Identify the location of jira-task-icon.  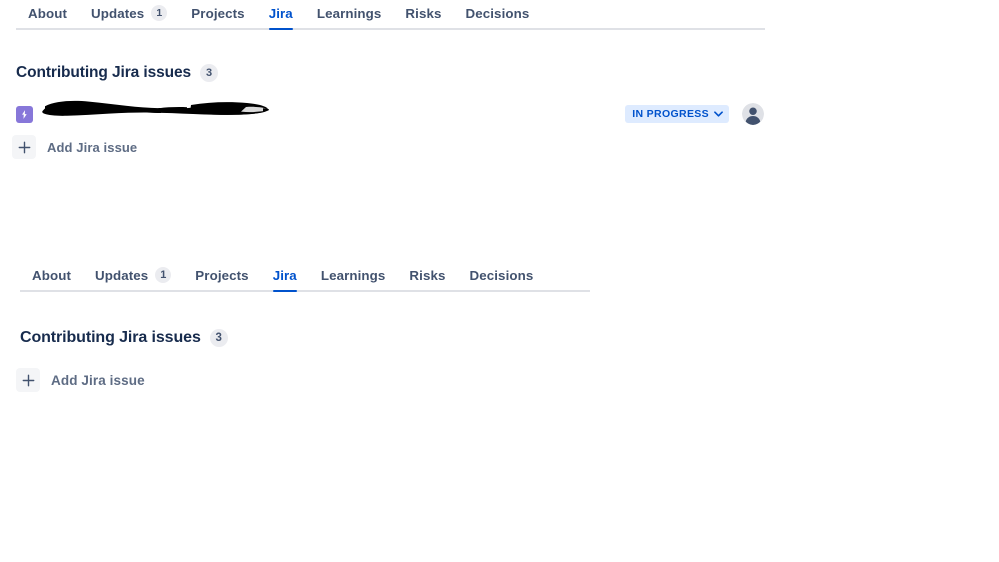
(24, 114).